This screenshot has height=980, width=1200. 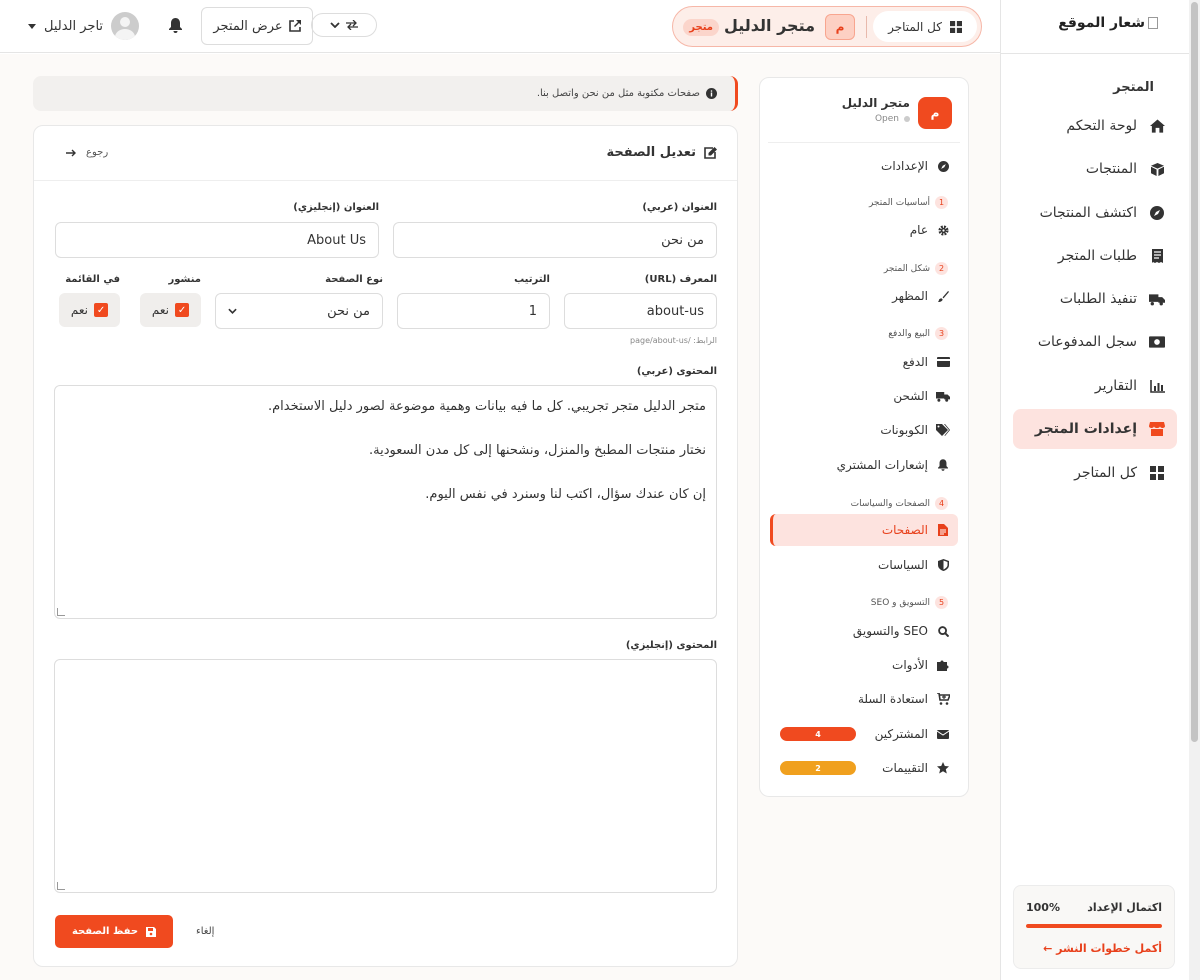 I want to click on nav-item-label: الدفع, so click(x=915, y=362).